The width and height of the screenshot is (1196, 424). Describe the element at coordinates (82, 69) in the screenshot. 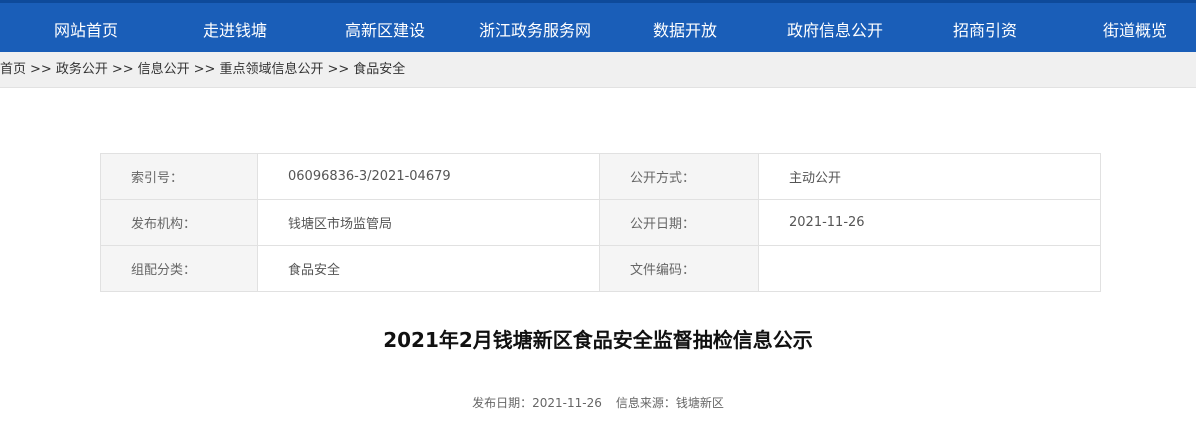

I see `breadcrumb-gov-affairs: 政务公开` at that location.